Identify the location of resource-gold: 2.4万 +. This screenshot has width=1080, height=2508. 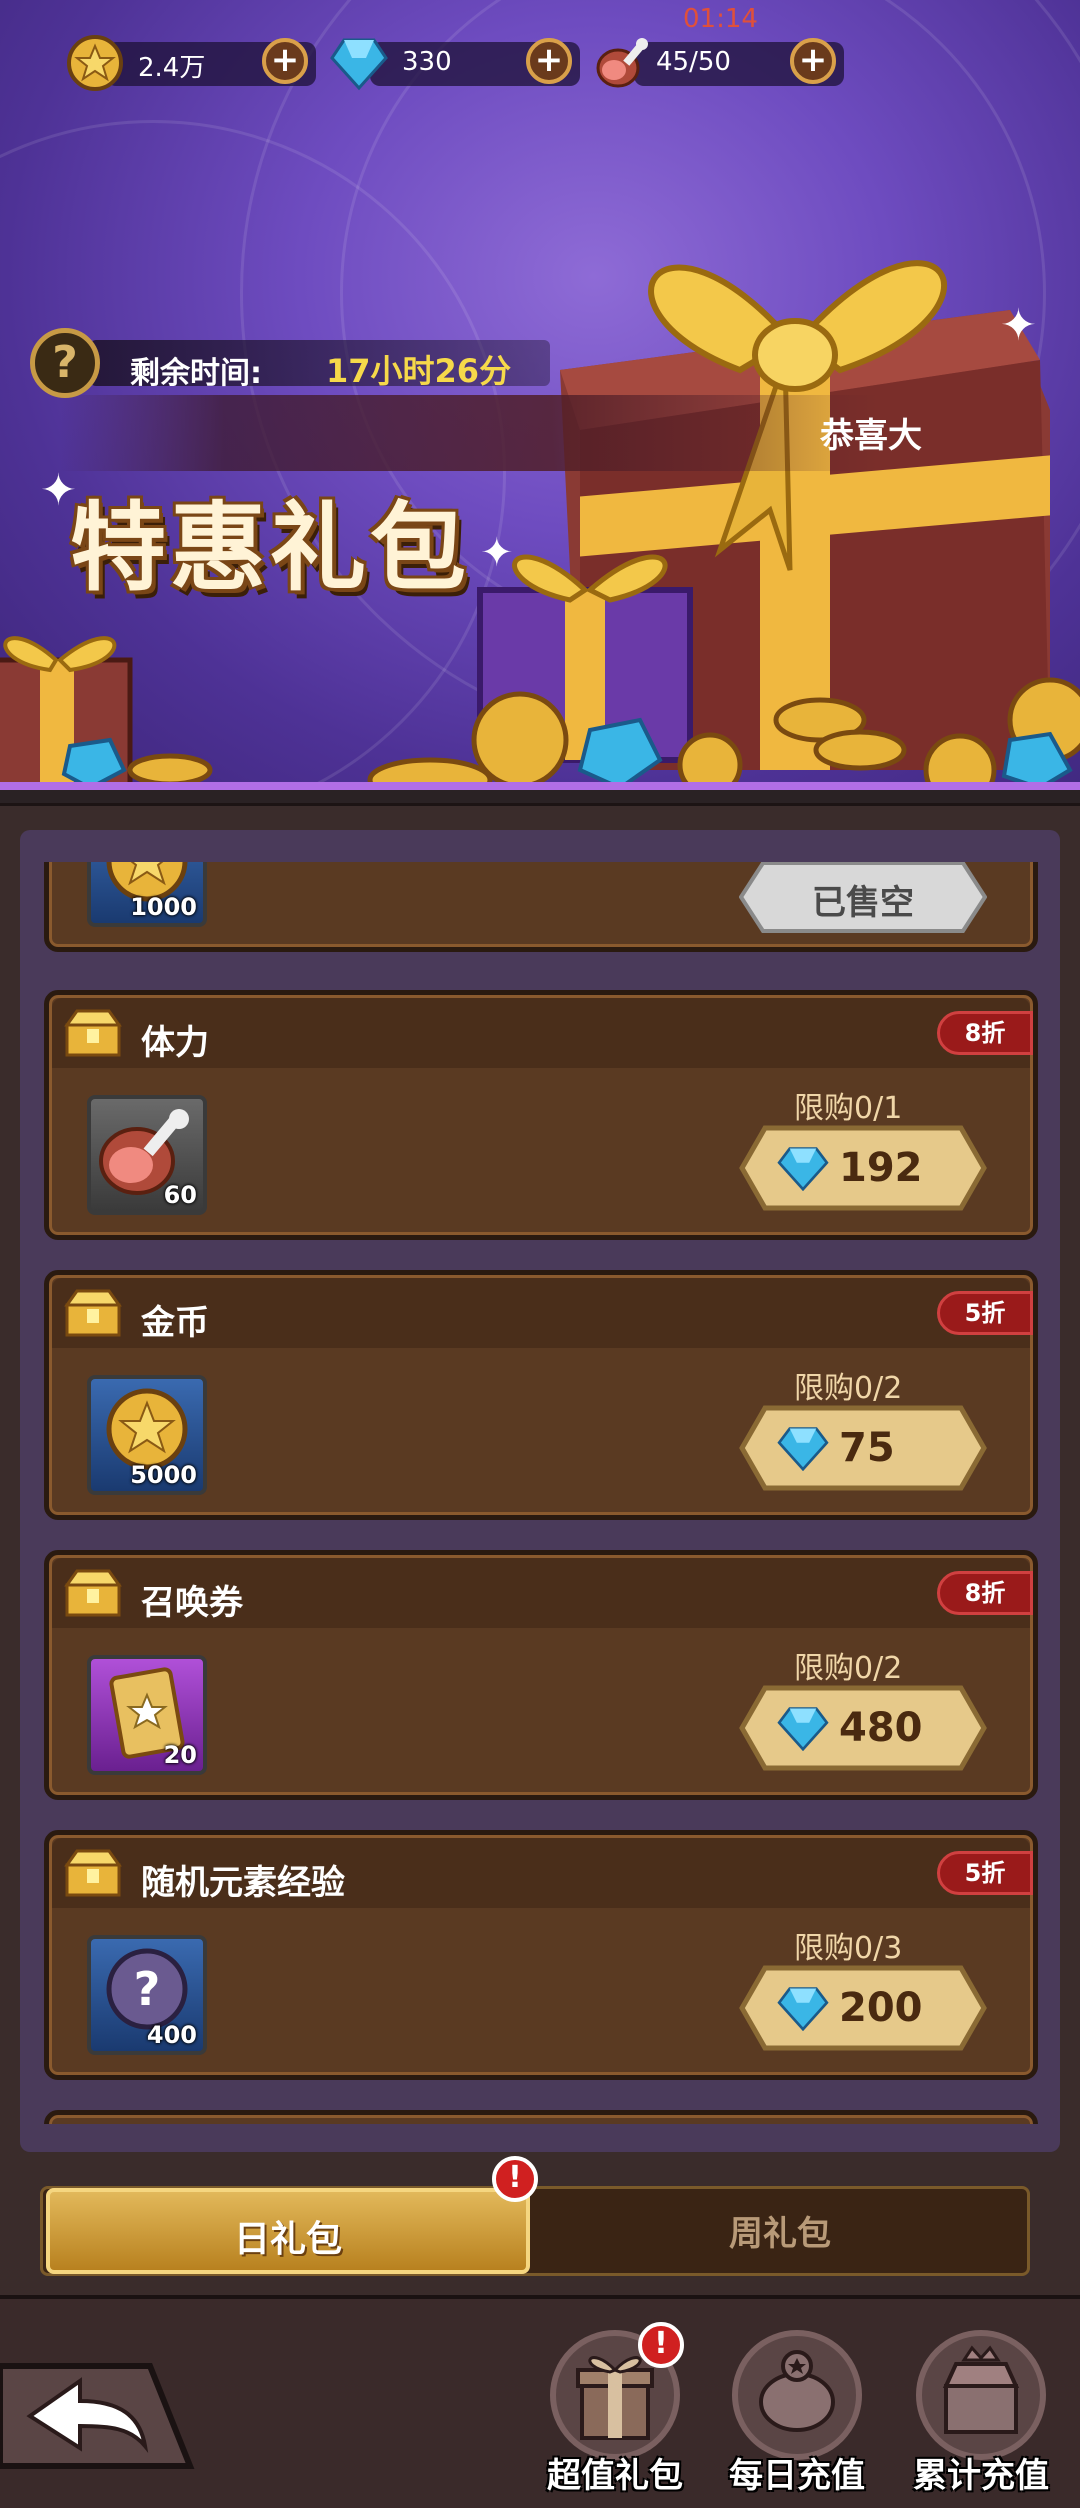
(191, 62).